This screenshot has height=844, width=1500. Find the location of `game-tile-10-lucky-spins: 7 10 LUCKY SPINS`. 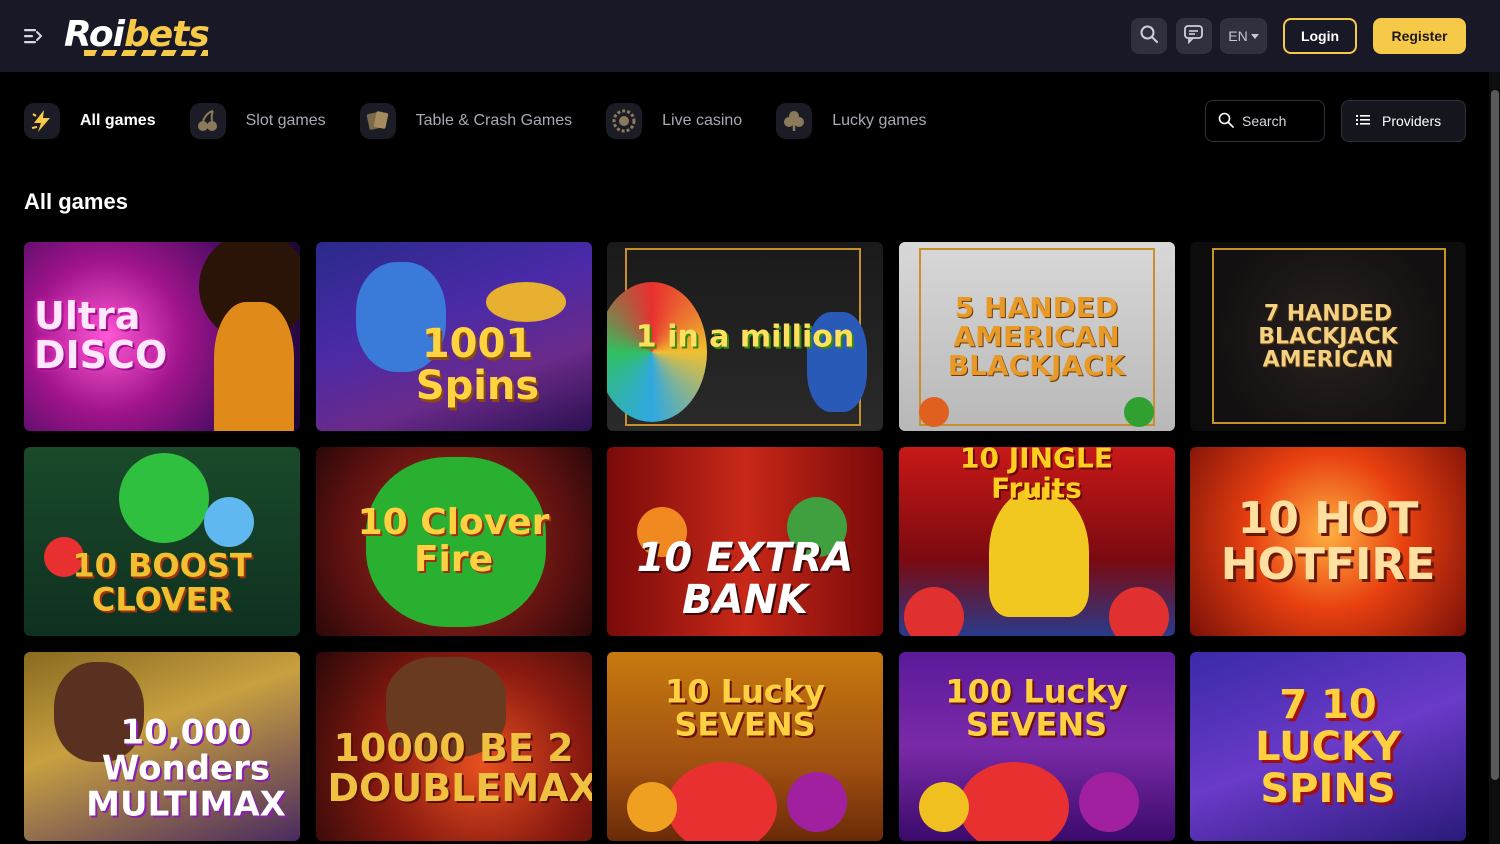

game-tile-10-lucky-spins: 7 10 LUCKY SPINS is located at coordinates (1328, 746).